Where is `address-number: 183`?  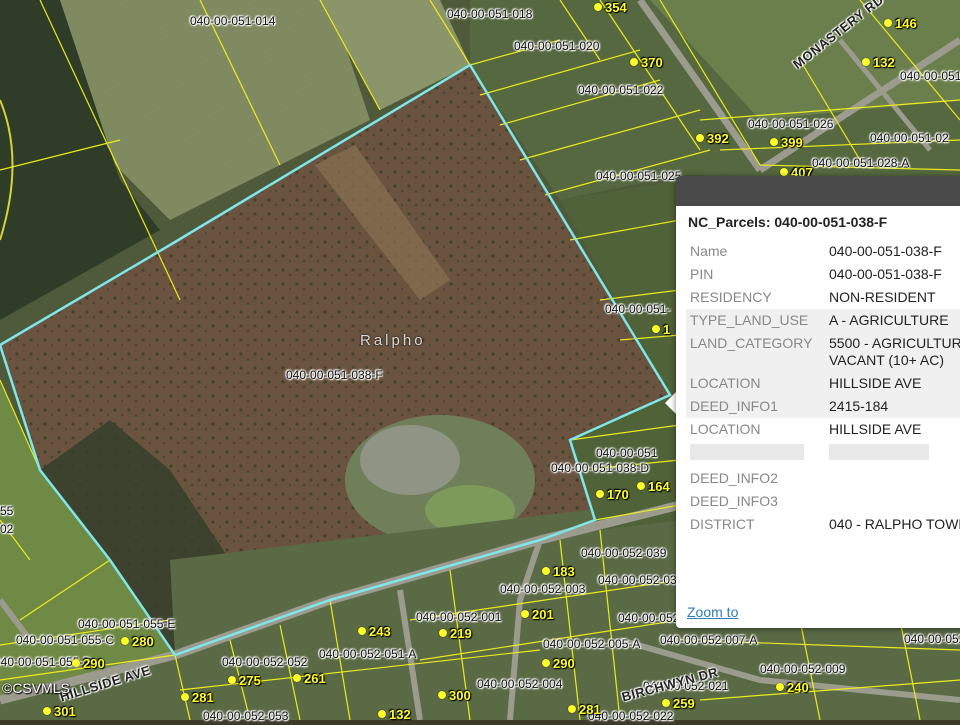
address-number: 183 is located at coordinates (558, 571).